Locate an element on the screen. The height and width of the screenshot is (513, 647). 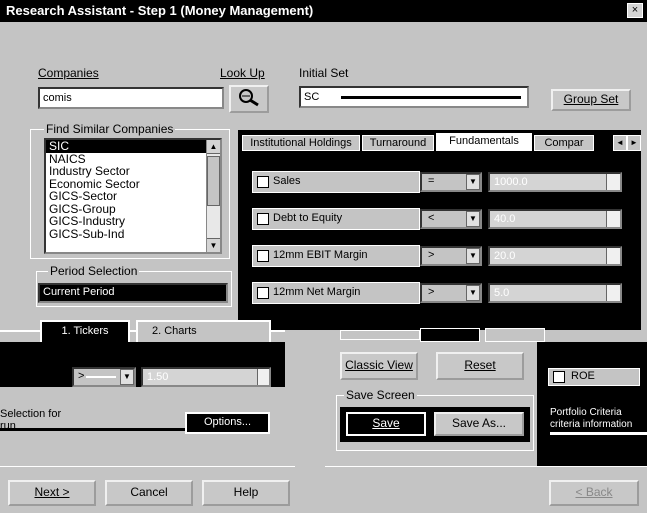
save-button: Save is located at coordinates (386, 424).